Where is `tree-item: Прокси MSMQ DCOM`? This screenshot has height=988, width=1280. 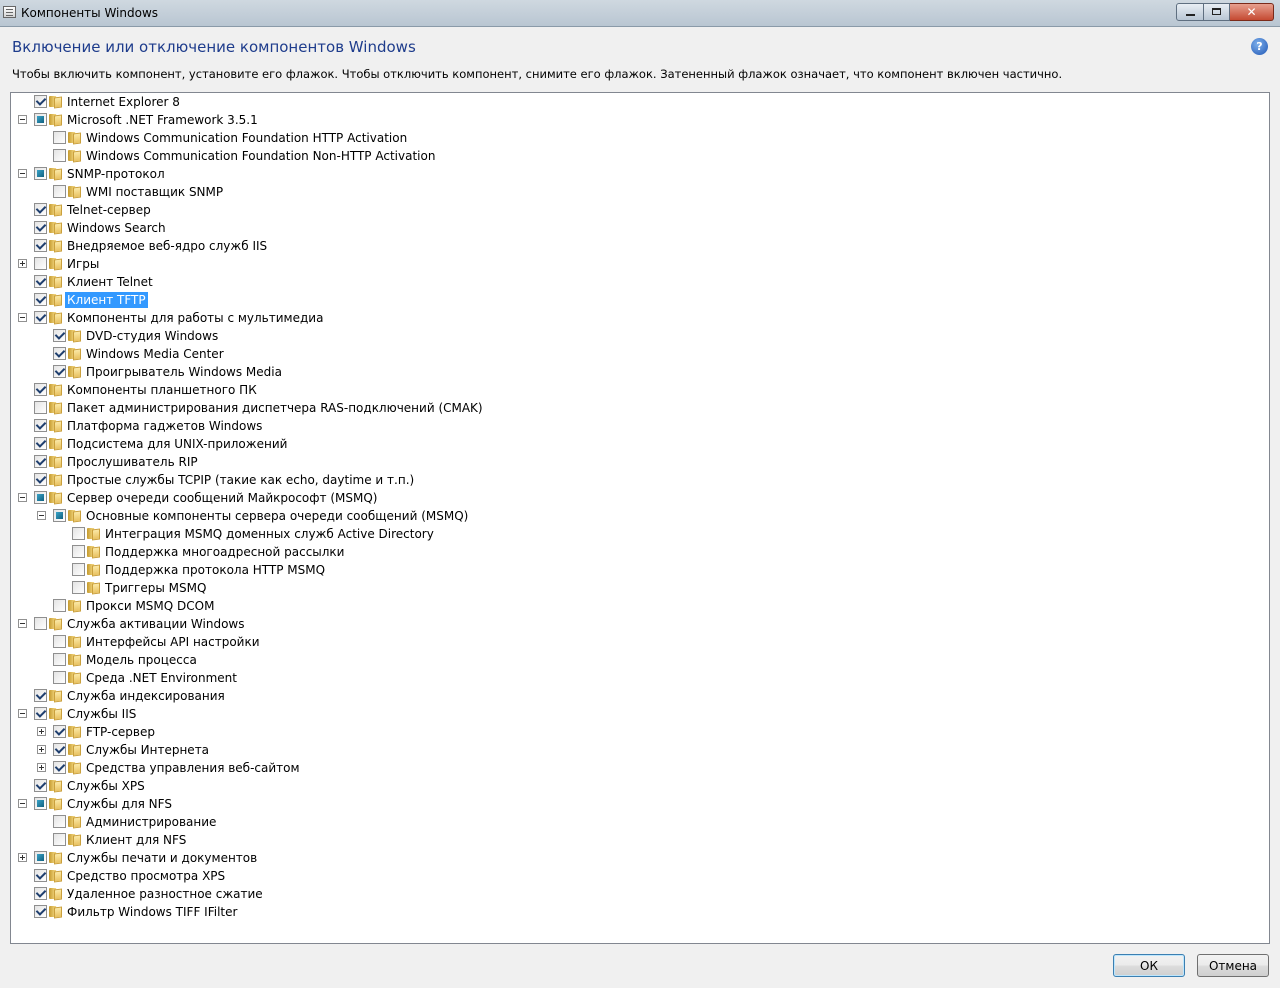
tree-item: Прокси MSMQ DCOM is located at coordinates (640, 606).